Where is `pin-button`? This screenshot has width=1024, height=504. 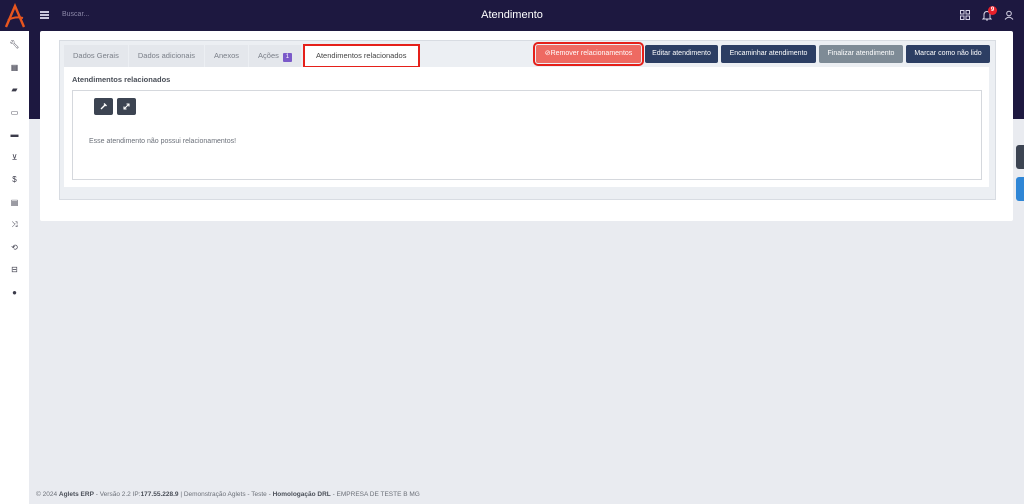 pin-button is located at coordinates (103, 106).